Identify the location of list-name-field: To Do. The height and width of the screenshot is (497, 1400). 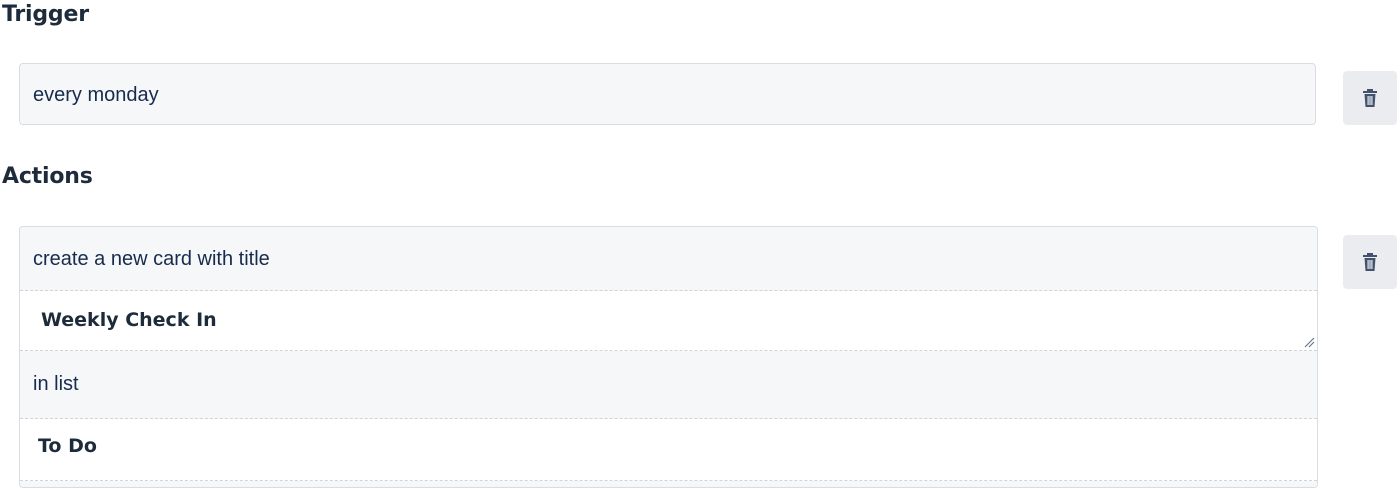
(668, 450).